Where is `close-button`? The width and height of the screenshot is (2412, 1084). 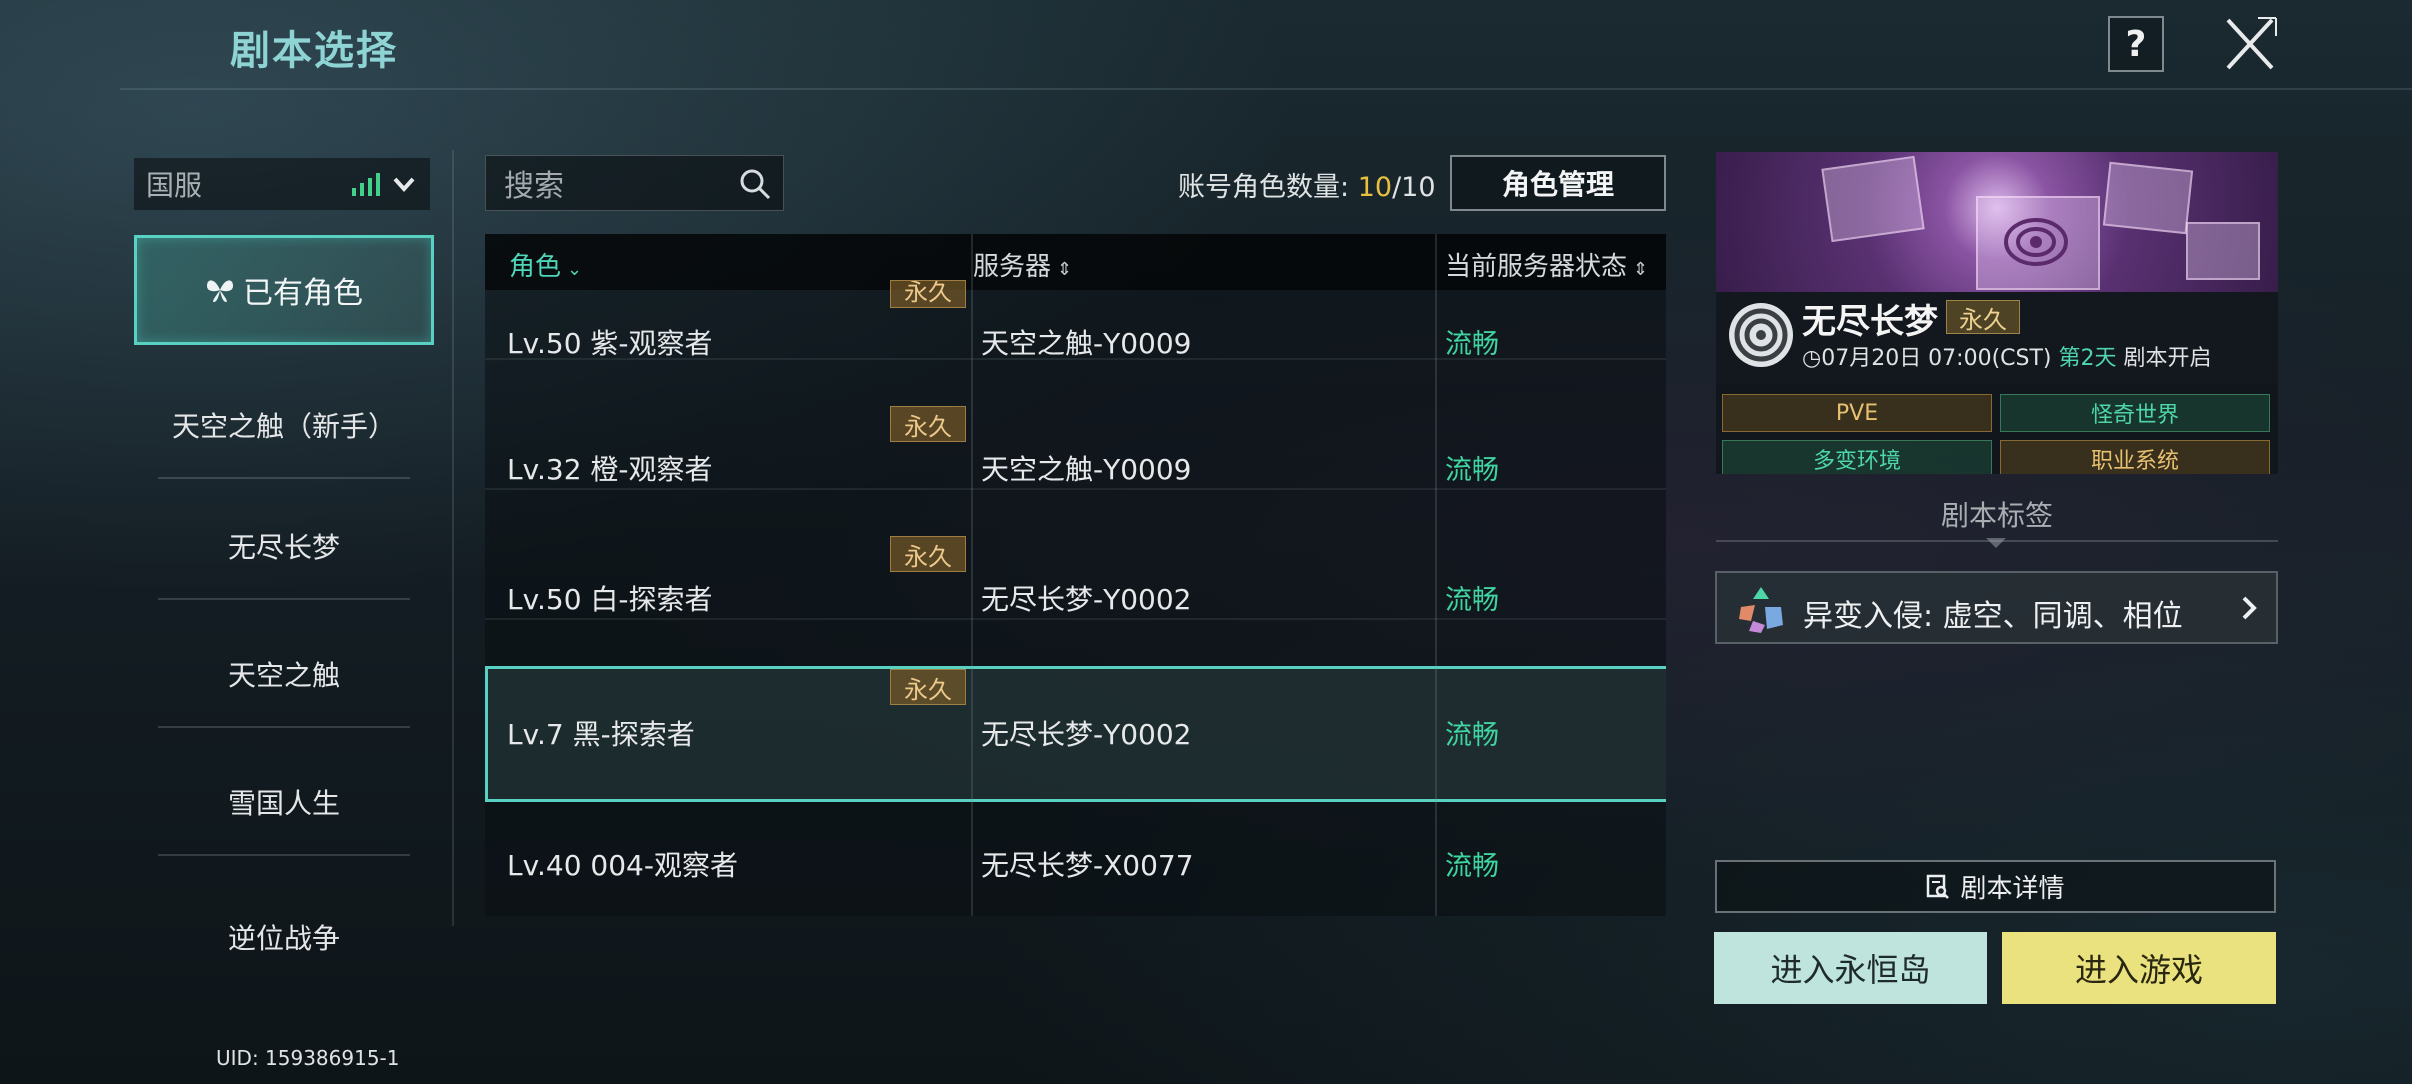
close-button is located at coordinates (2250, 44).